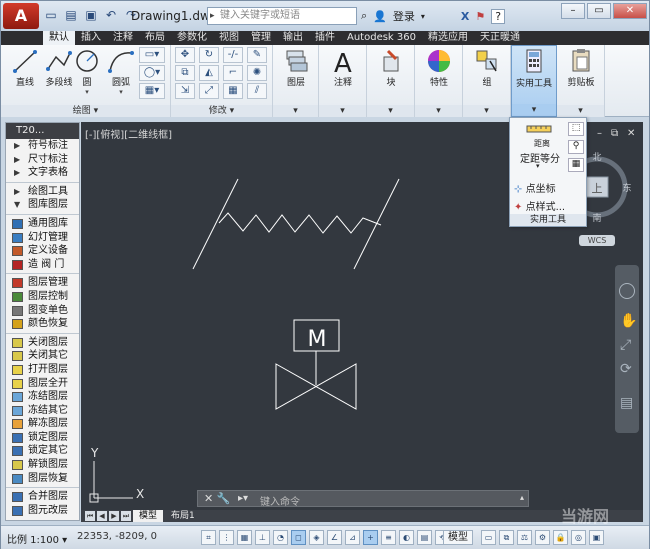  I want to click on close-button: ✕, so click(630, 11).